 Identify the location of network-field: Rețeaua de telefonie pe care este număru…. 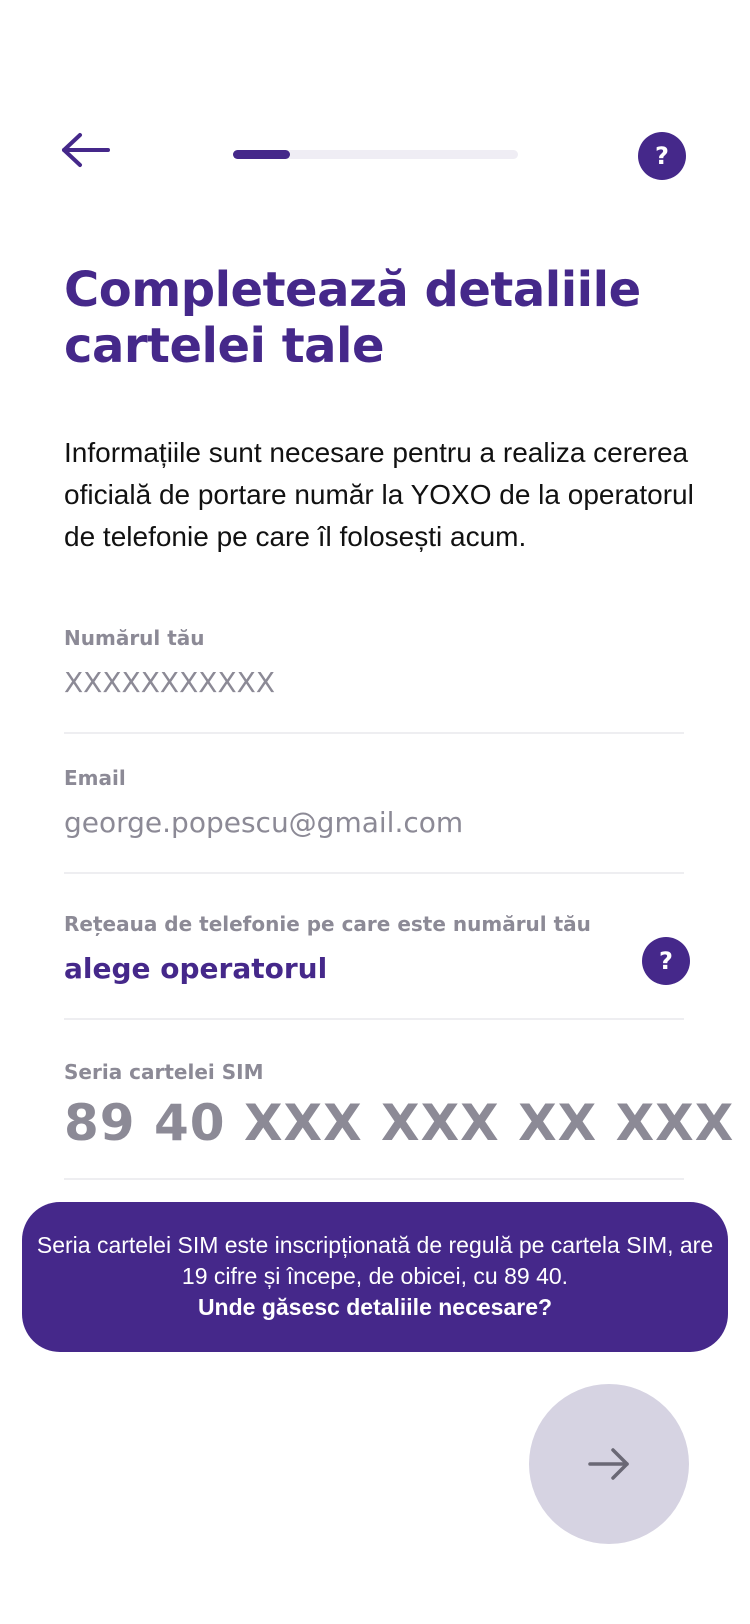
(374, 963).